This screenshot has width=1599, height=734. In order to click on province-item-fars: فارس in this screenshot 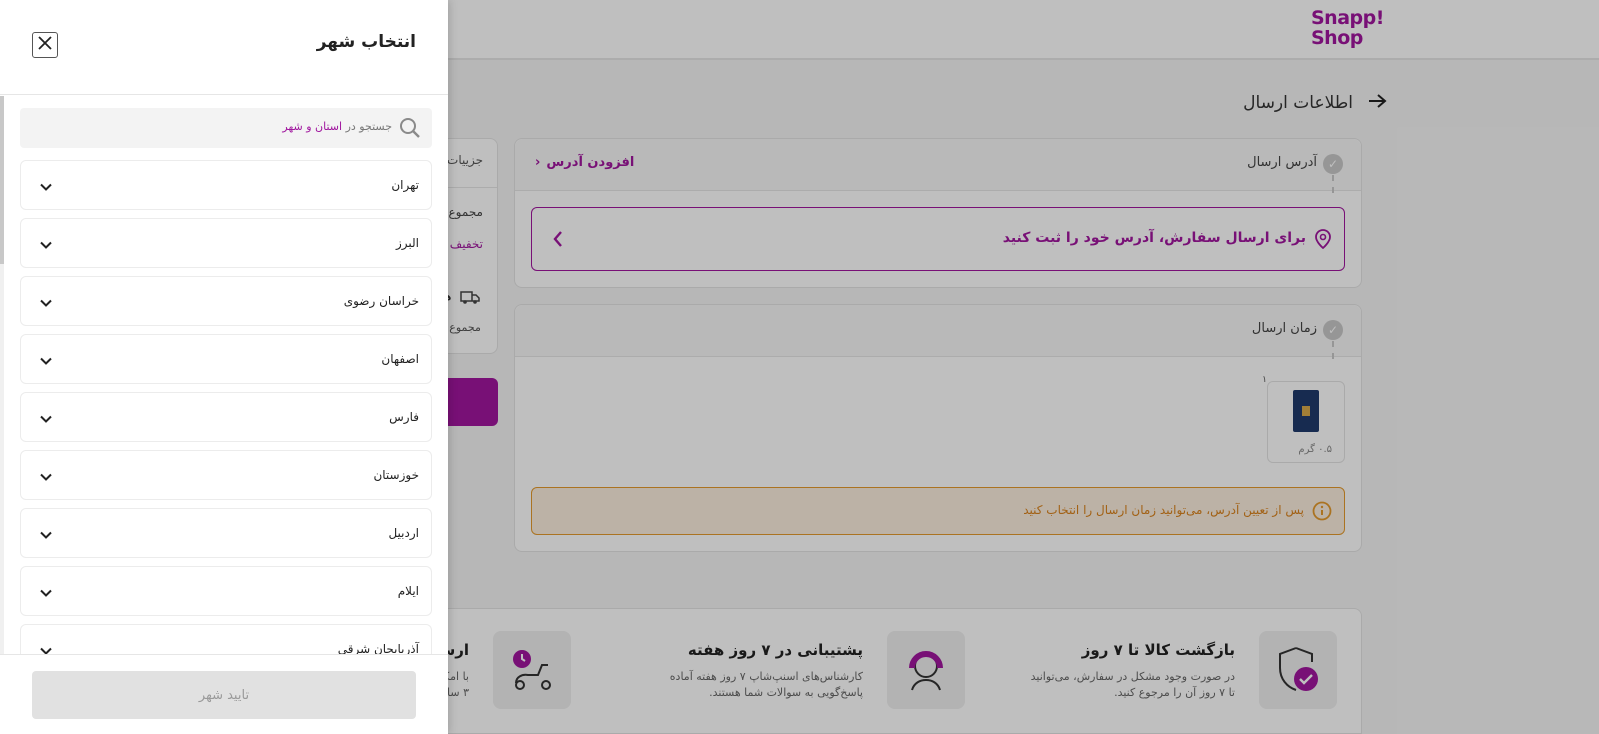, I will do `click(226, 417)`.